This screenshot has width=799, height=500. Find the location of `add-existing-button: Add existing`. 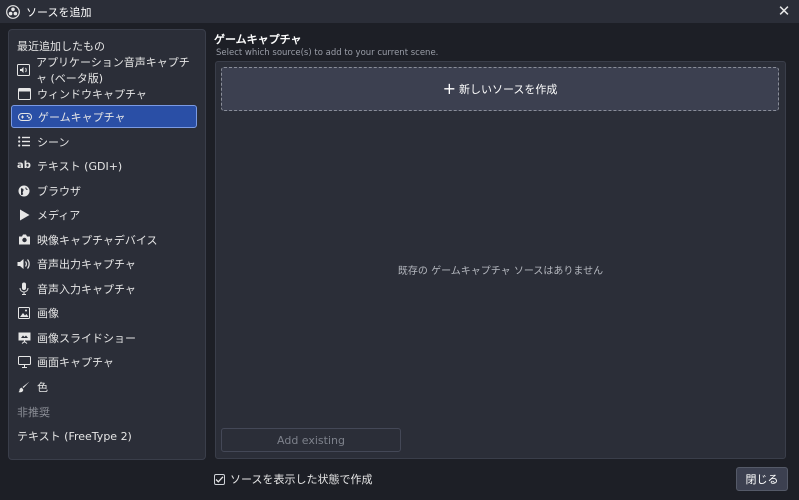

add-existing-button: Add existing is located at coordinates (311, 440).